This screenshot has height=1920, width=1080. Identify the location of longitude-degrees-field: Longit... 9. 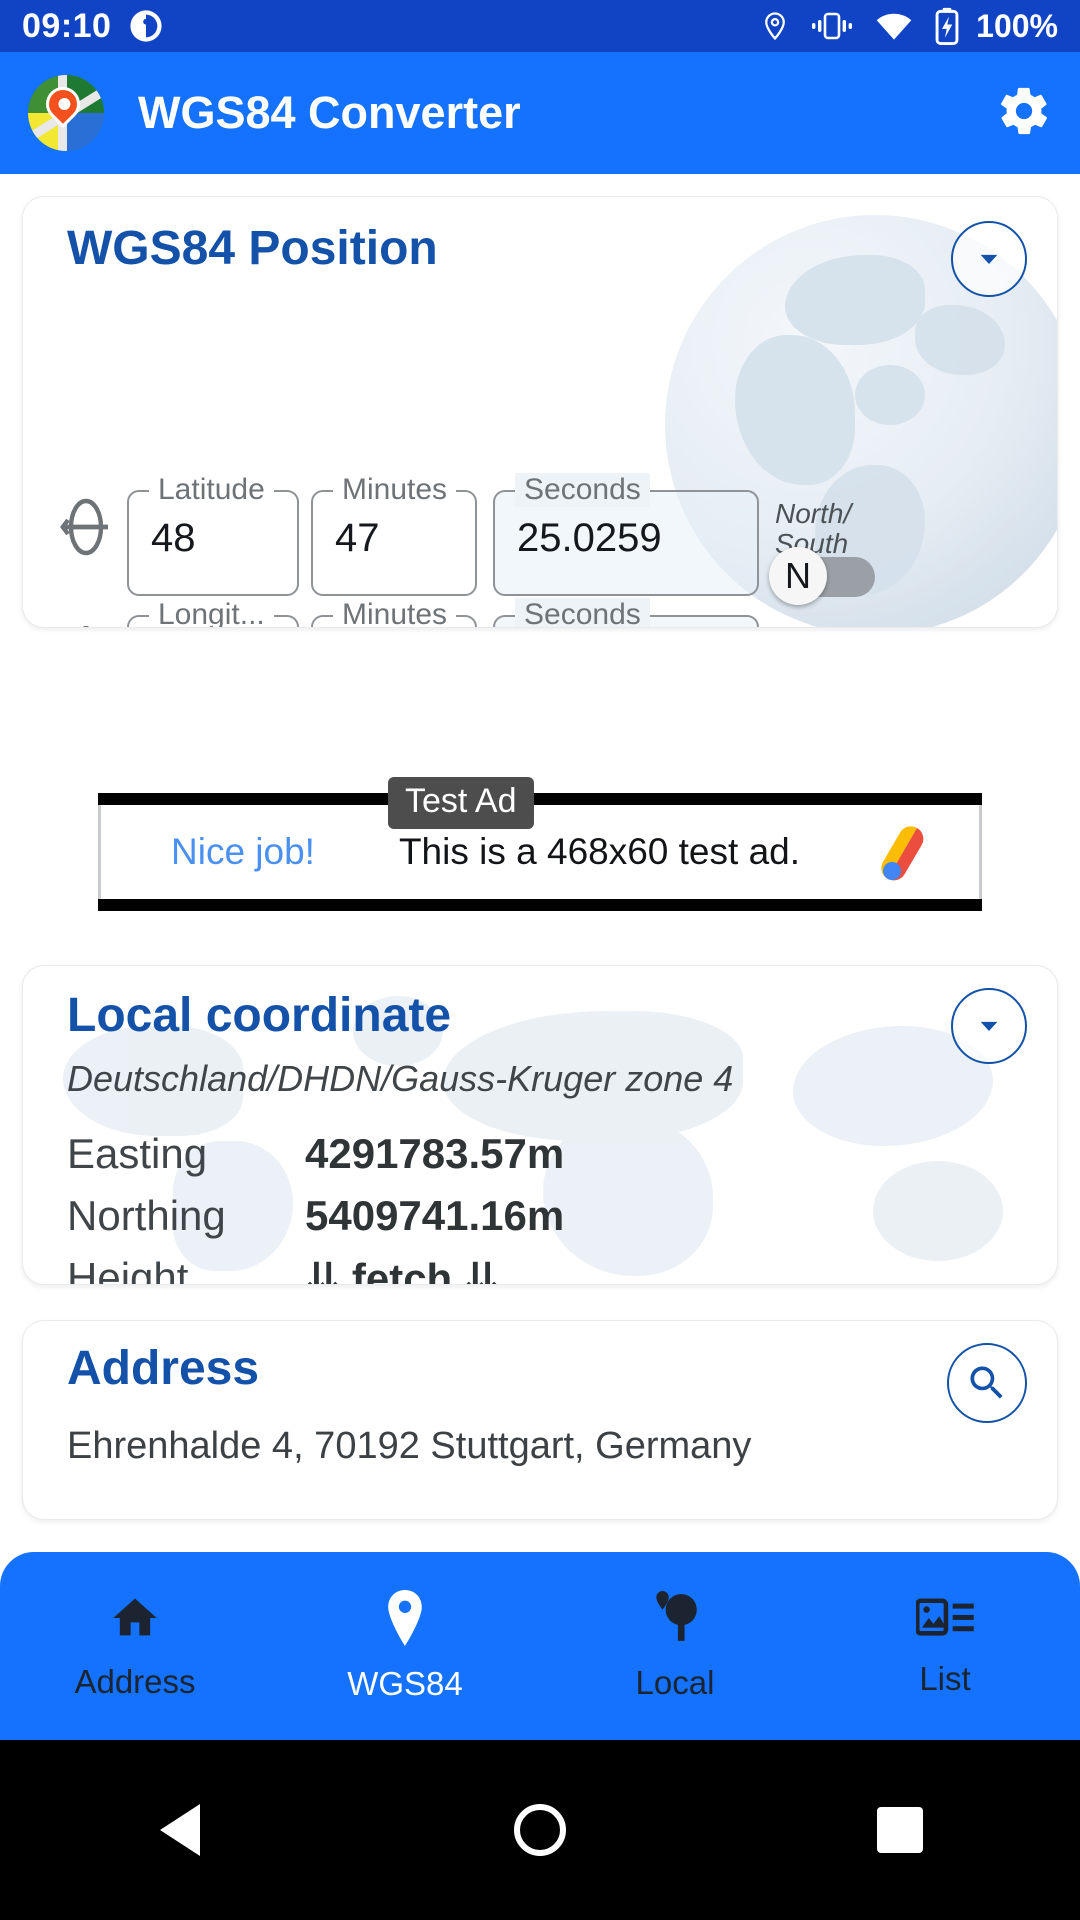
(213, 612).